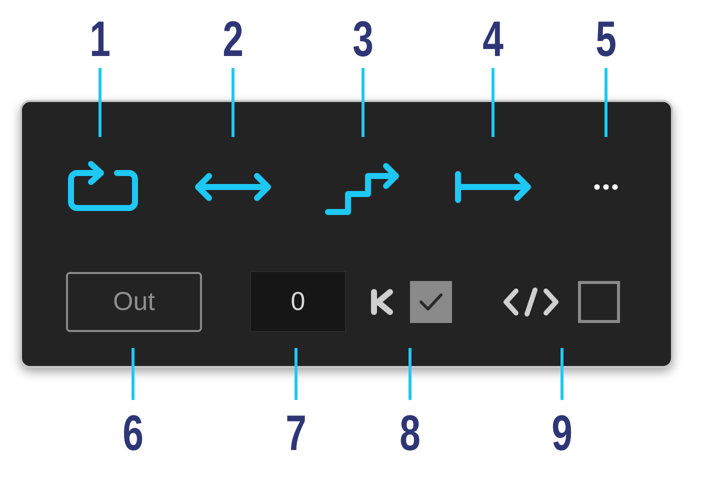 The image size is (710, 483). Describe the element at coordinates (296, 433) in the screenshot. I see `callout-number: 7` at that location.